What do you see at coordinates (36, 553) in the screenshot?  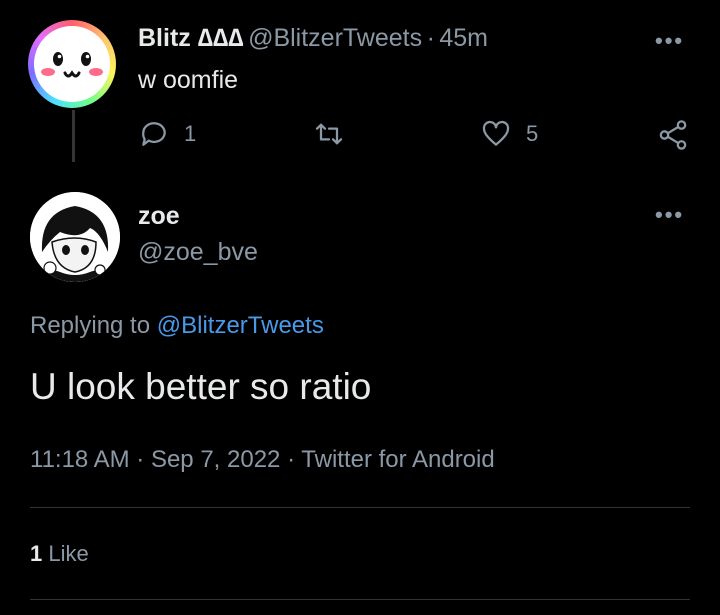 I see `like-stat-count: 1` at bounding box center [36, 553].